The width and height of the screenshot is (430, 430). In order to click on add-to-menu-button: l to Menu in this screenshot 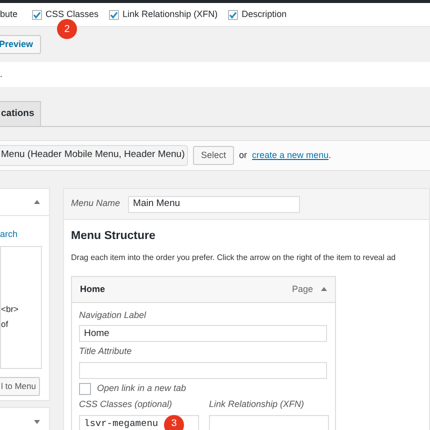, I will do `click(20, 386)`.